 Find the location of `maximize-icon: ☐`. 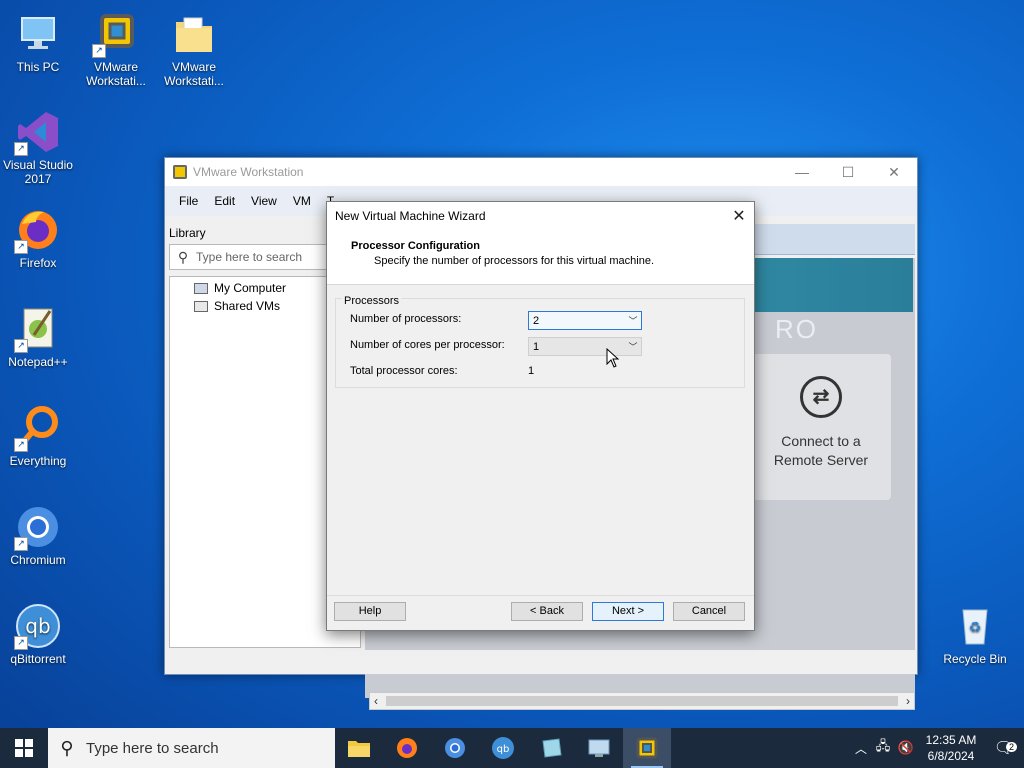

maximize-icon: ☐ is located at coordinates (848, 172).